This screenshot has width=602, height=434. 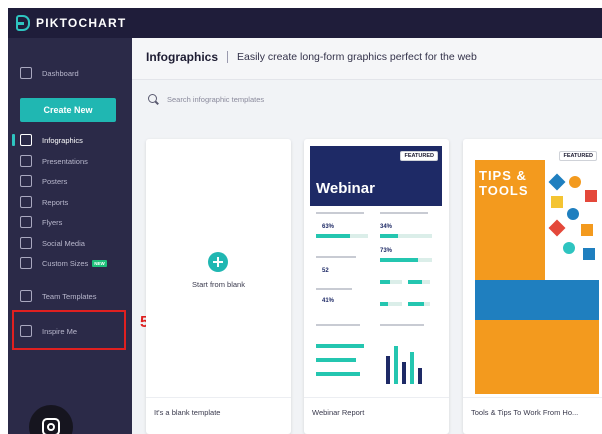 I want to click on sidebar-item-social-media: Social Media, so click(x=52, y=243).